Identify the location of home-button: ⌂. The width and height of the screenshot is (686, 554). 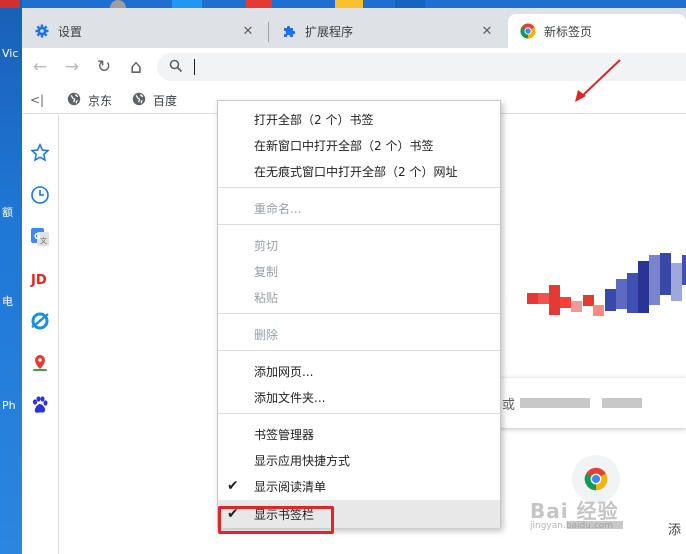
(136, 67).